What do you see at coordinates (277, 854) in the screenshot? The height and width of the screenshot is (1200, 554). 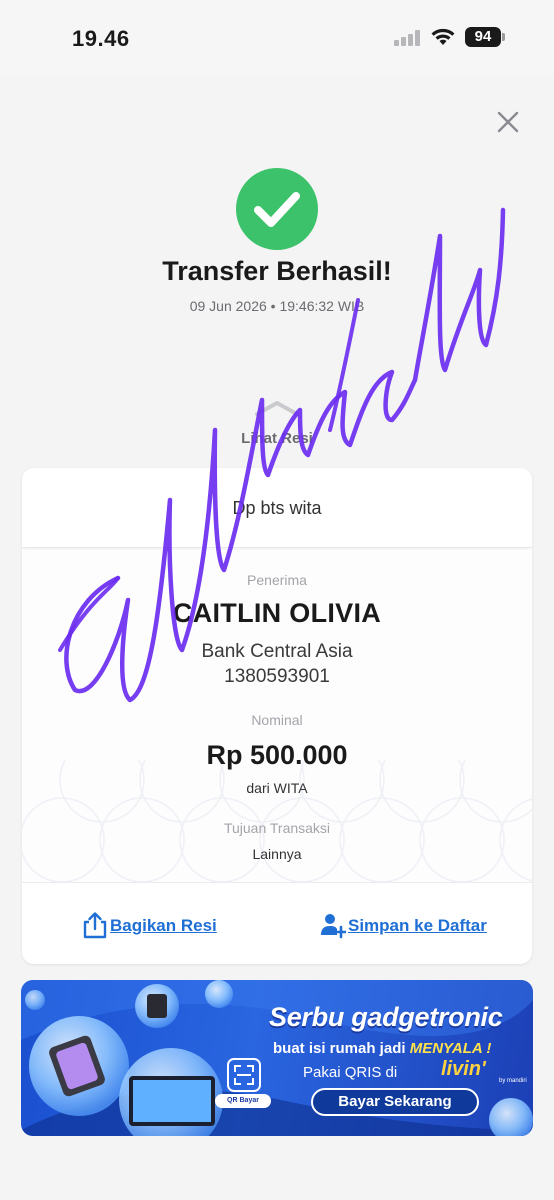 I see `transaction-purpose: Lainnya` at bounding box center [277, 854].